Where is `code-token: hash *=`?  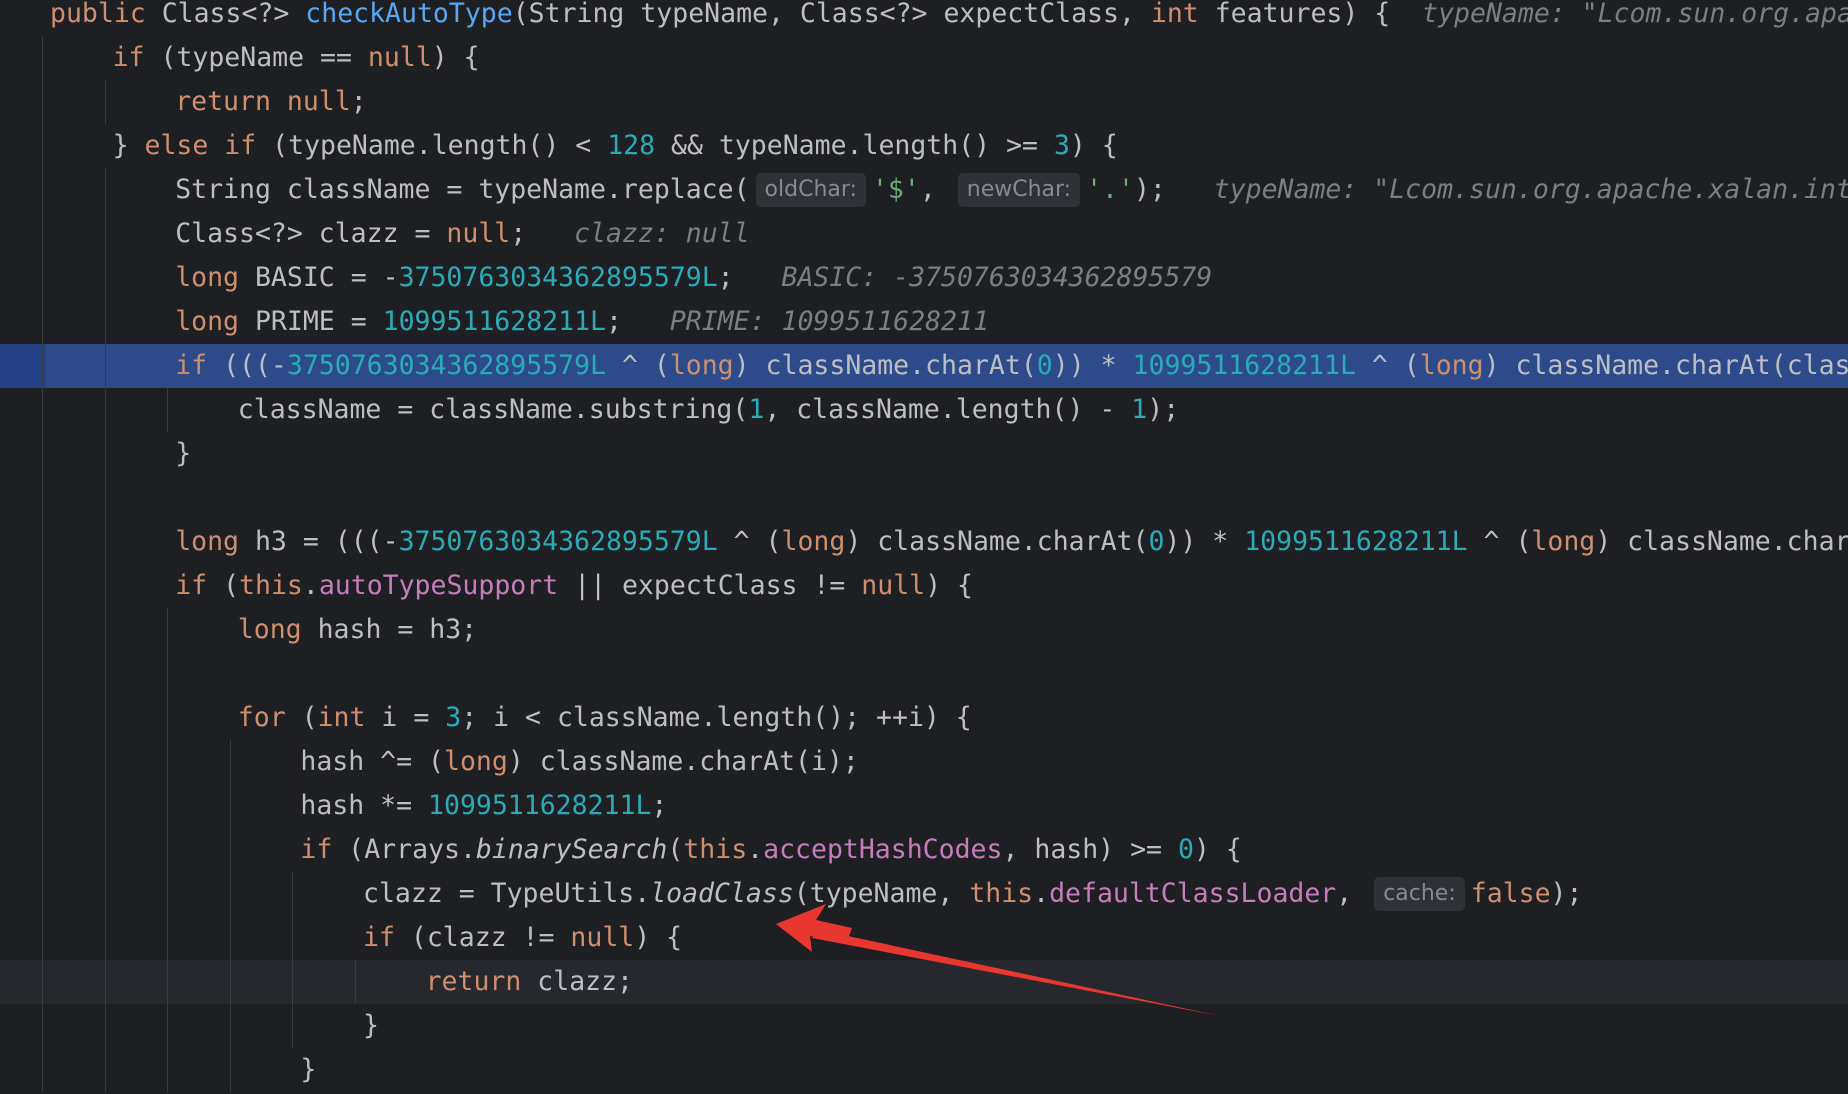 code-token: hash *= is located at coordinates (364, 805).